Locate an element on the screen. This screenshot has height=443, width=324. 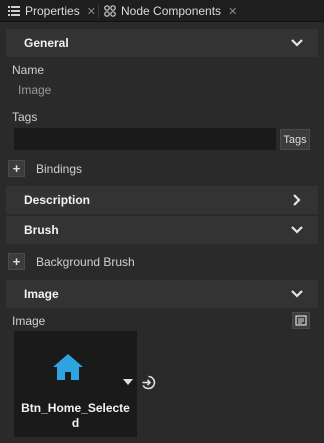
bindings-label: Bindings is located at coordinates (59, 169).